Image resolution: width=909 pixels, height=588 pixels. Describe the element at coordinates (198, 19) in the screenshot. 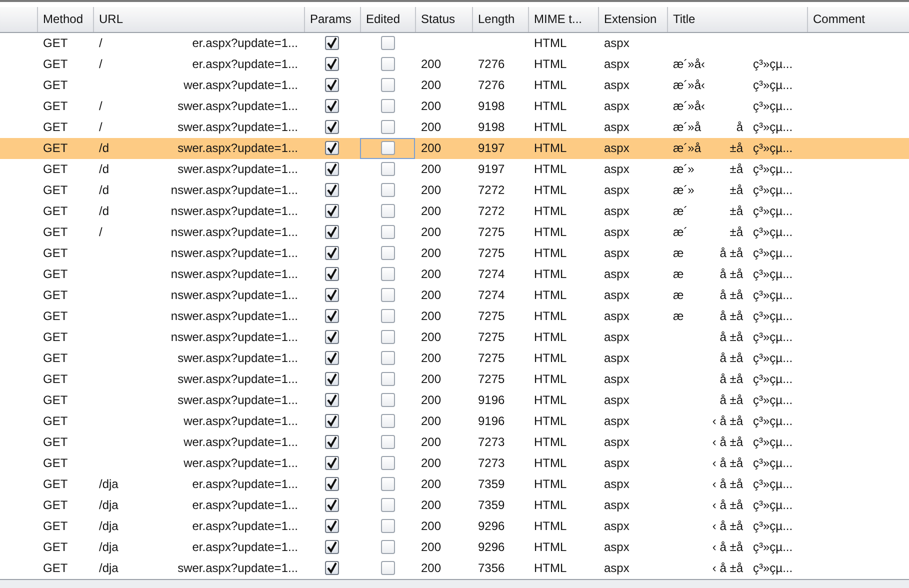

I see `column-header: URL` at that location.